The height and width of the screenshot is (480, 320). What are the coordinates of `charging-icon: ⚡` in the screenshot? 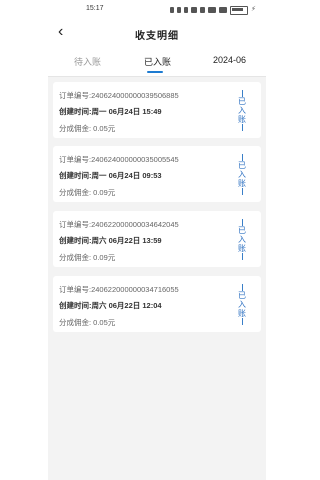 It's located at (253, 9).